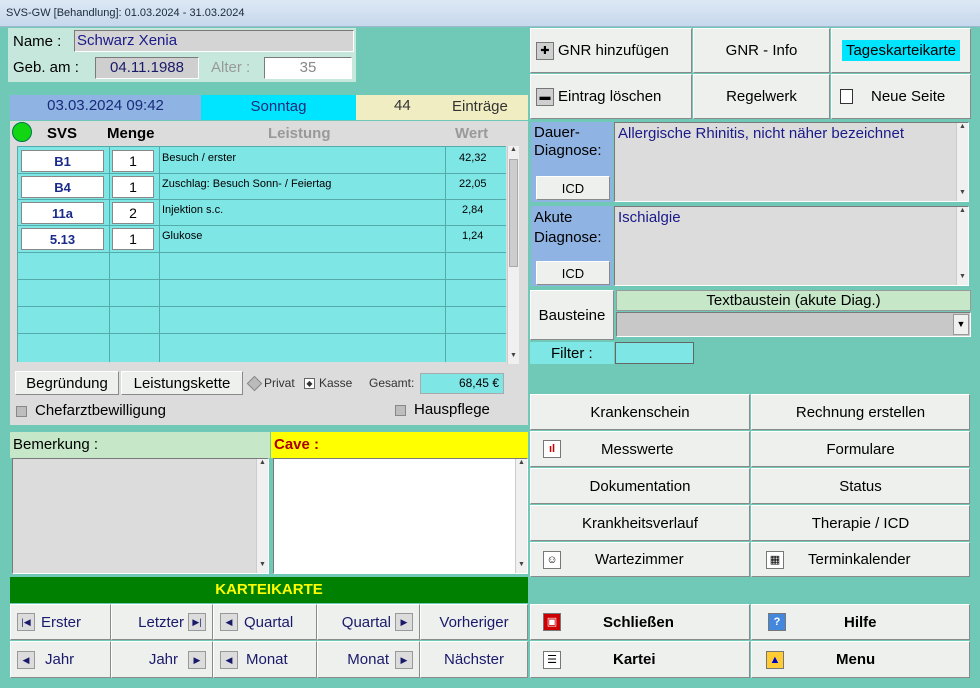 Image resolution: width=980 pixels, height=688 pixels. What do you see at coordinates (793, 324) in the screenshot?
I see `textbaustein-select: ▼` at bounding box center [793, 324].